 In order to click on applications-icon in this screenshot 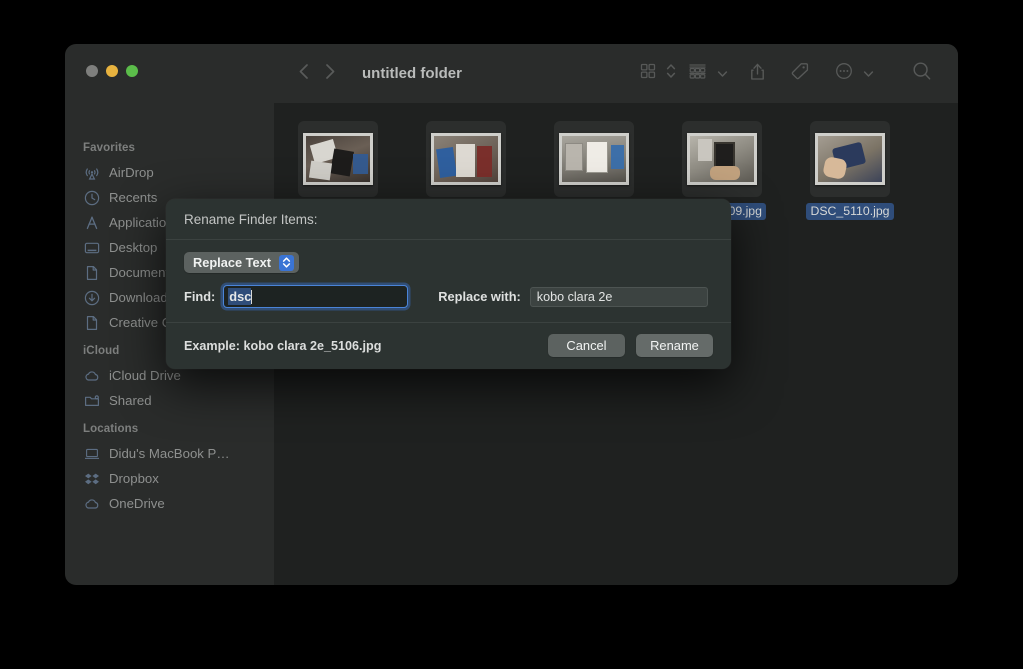, I will do `click(91, 222)`.